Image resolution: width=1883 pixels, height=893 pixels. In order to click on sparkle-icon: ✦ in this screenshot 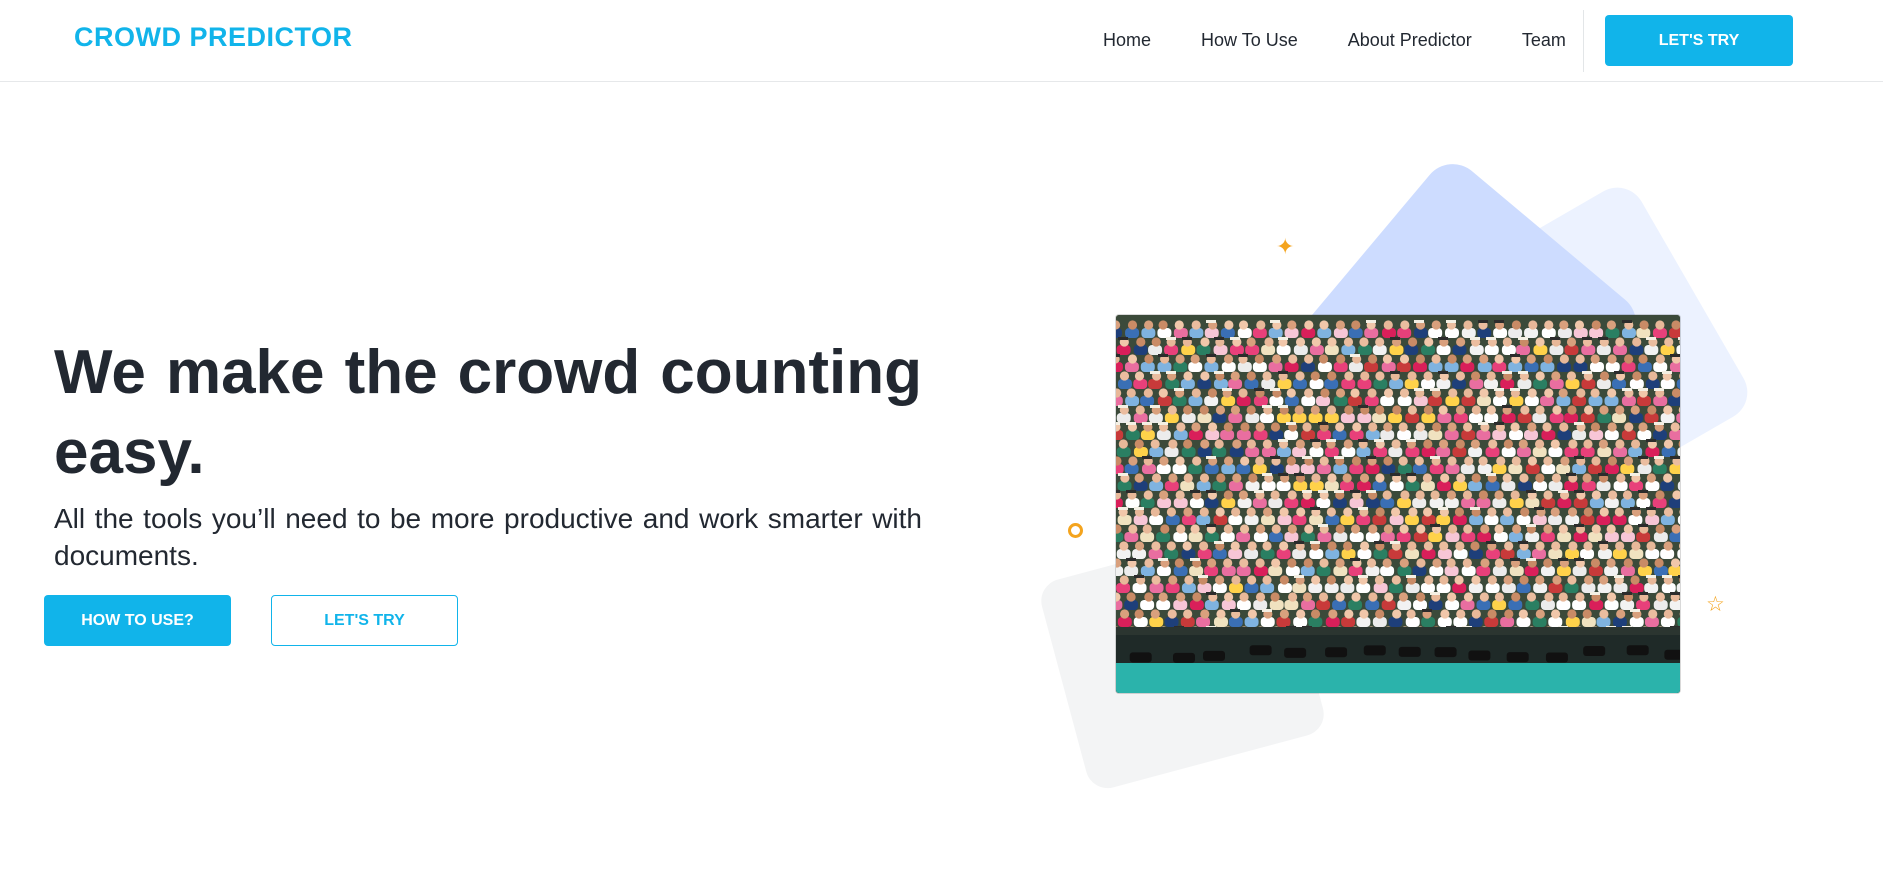, I will do `click(1285, 246)`.